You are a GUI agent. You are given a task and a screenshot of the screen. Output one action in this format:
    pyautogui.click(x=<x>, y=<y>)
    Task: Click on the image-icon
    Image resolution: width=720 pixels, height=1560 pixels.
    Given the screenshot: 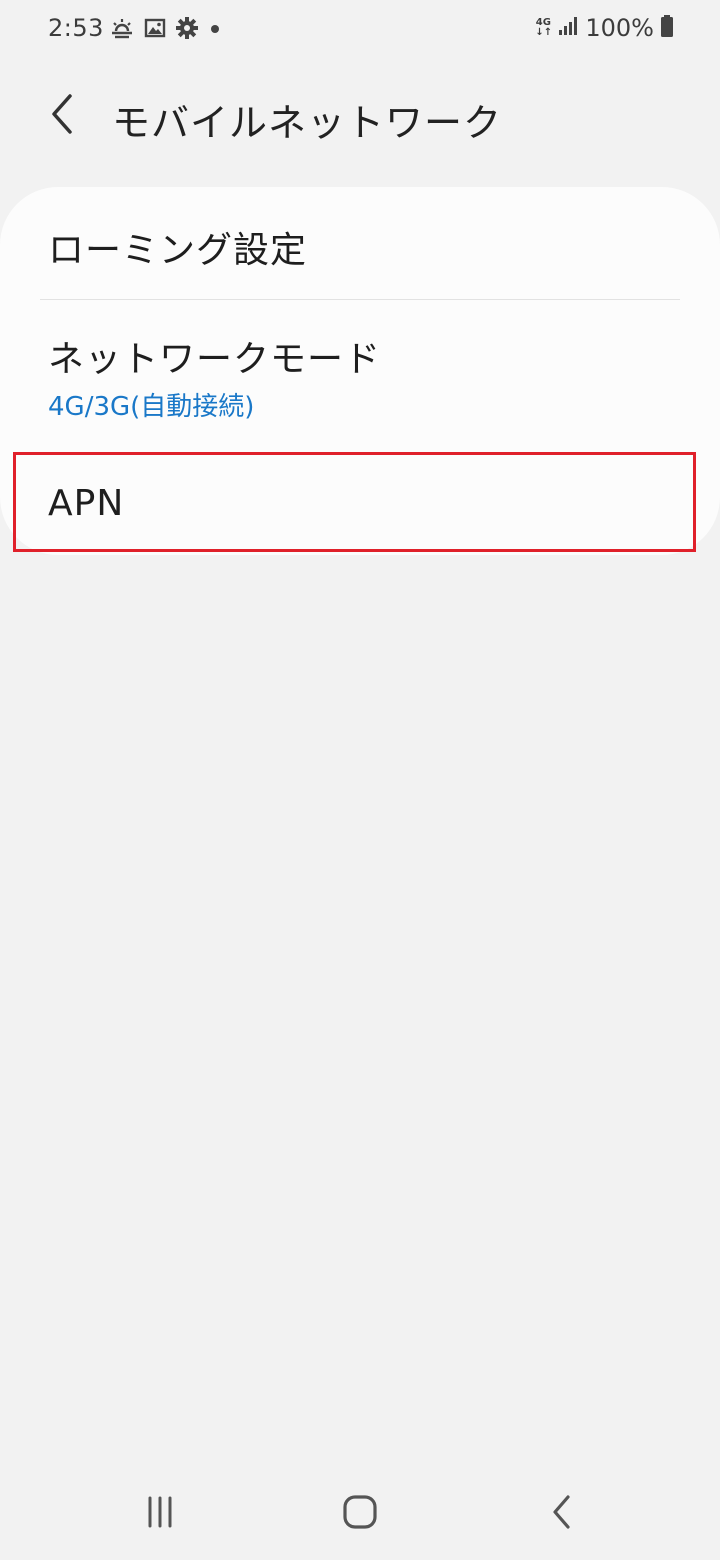 What is the action you would take?
    pyautogui.click(x=155, y=30)
    